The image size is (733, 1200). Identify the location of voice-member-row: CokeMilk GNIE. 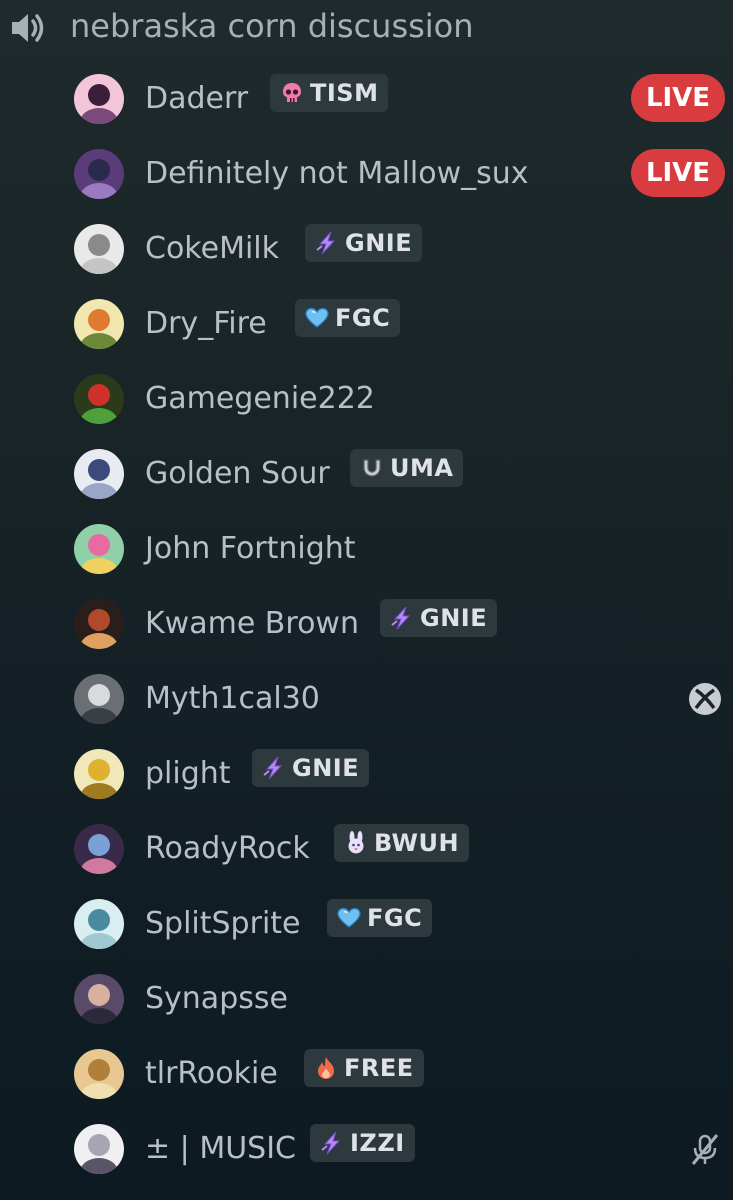
(366, 249).